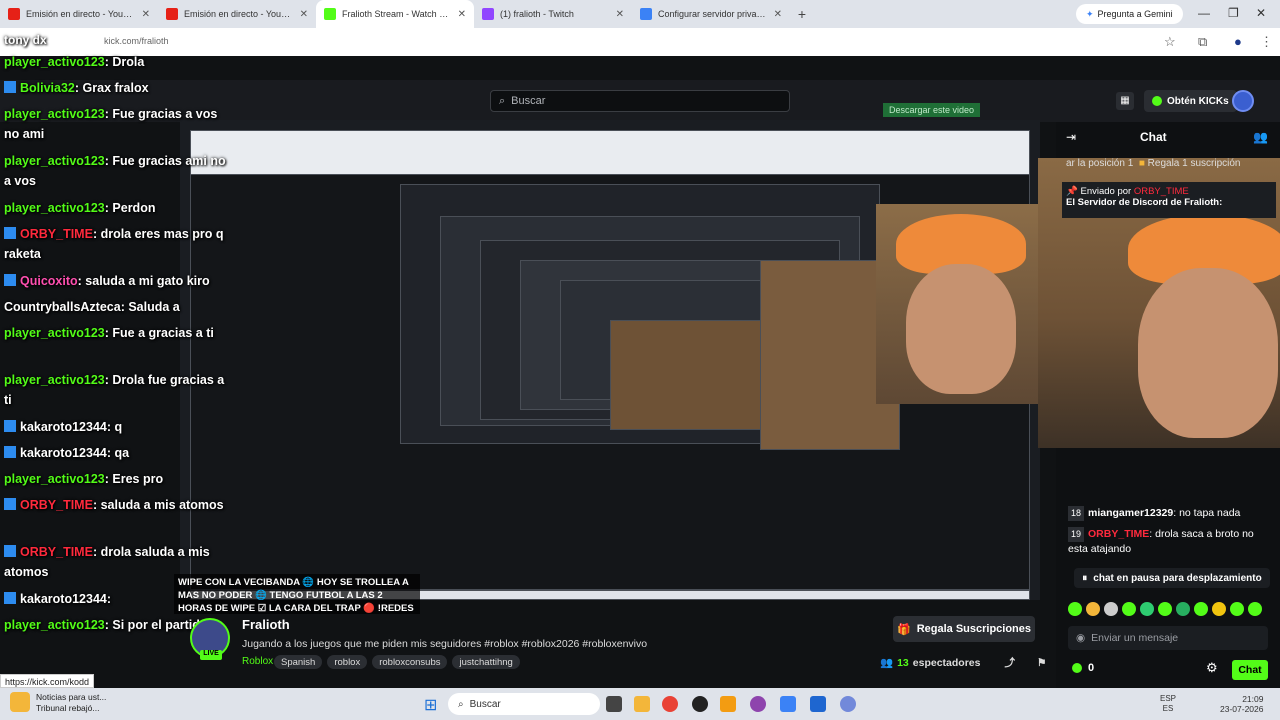 The width and height of the screenshot is (1280, 720). Describe the element at coordinates (1261, 13) in the screenshot. I see `window-close-icon: ✕` at that location.